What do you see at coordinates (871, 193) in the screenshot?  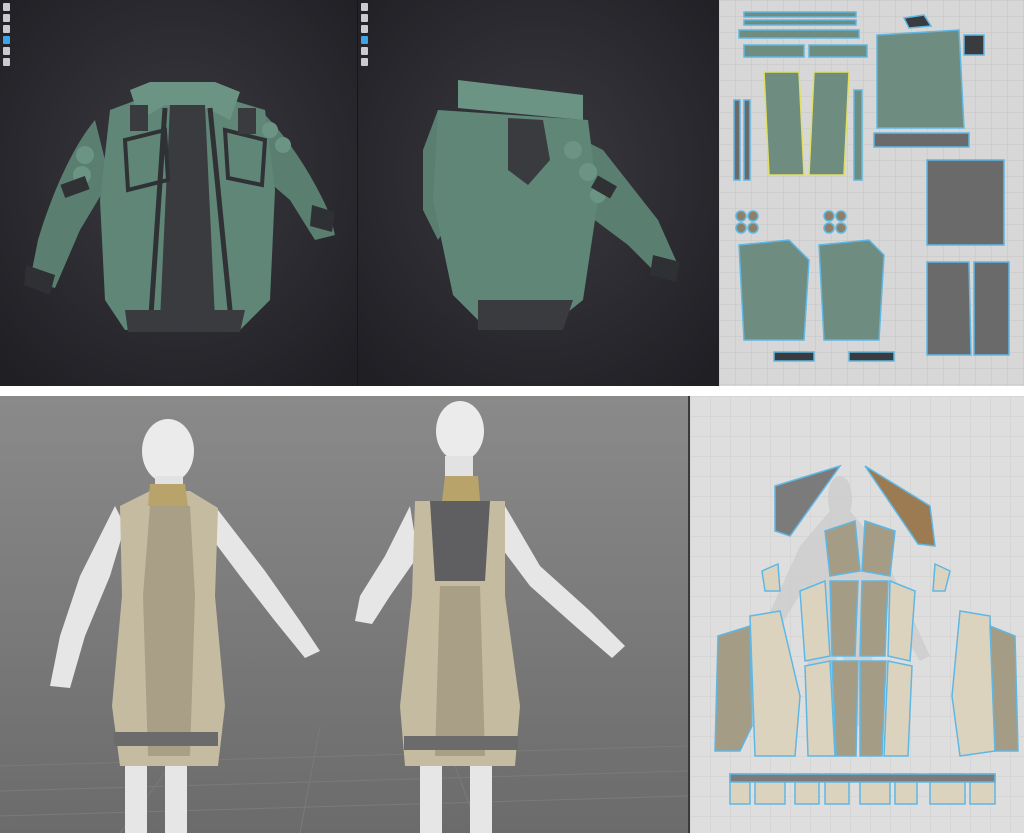 I see `jacket-uv-layout` at bounding box center [871, 193].